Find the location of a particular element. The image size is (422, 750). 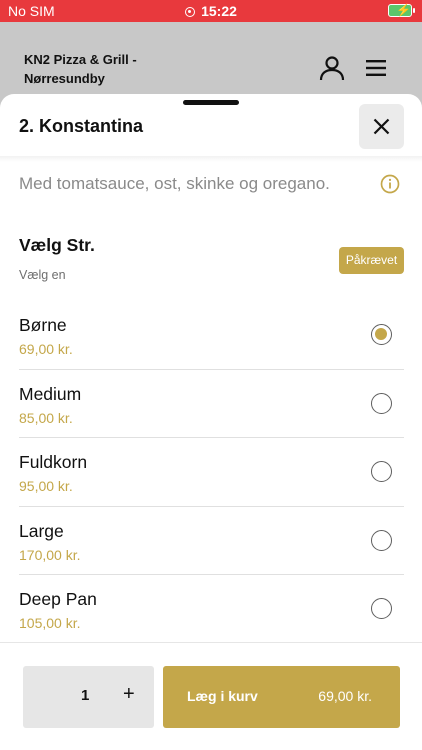

option-name: Deep Pan is located at coordinates (58, 599).